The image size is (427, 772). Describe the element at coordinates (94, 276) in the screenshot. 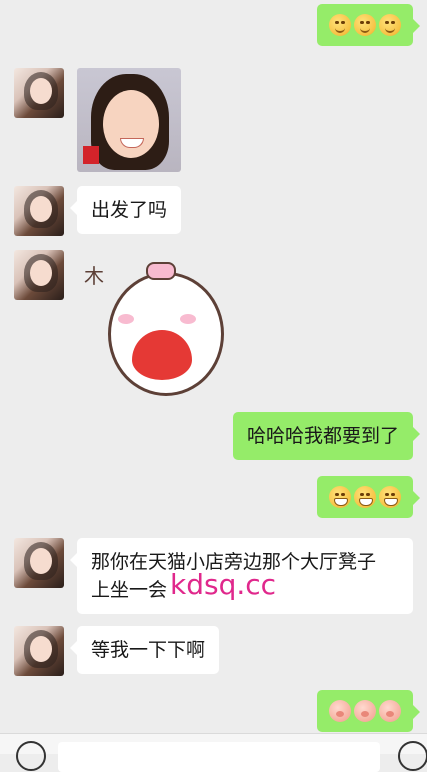

I see `sticker-mark: 木` at that location.